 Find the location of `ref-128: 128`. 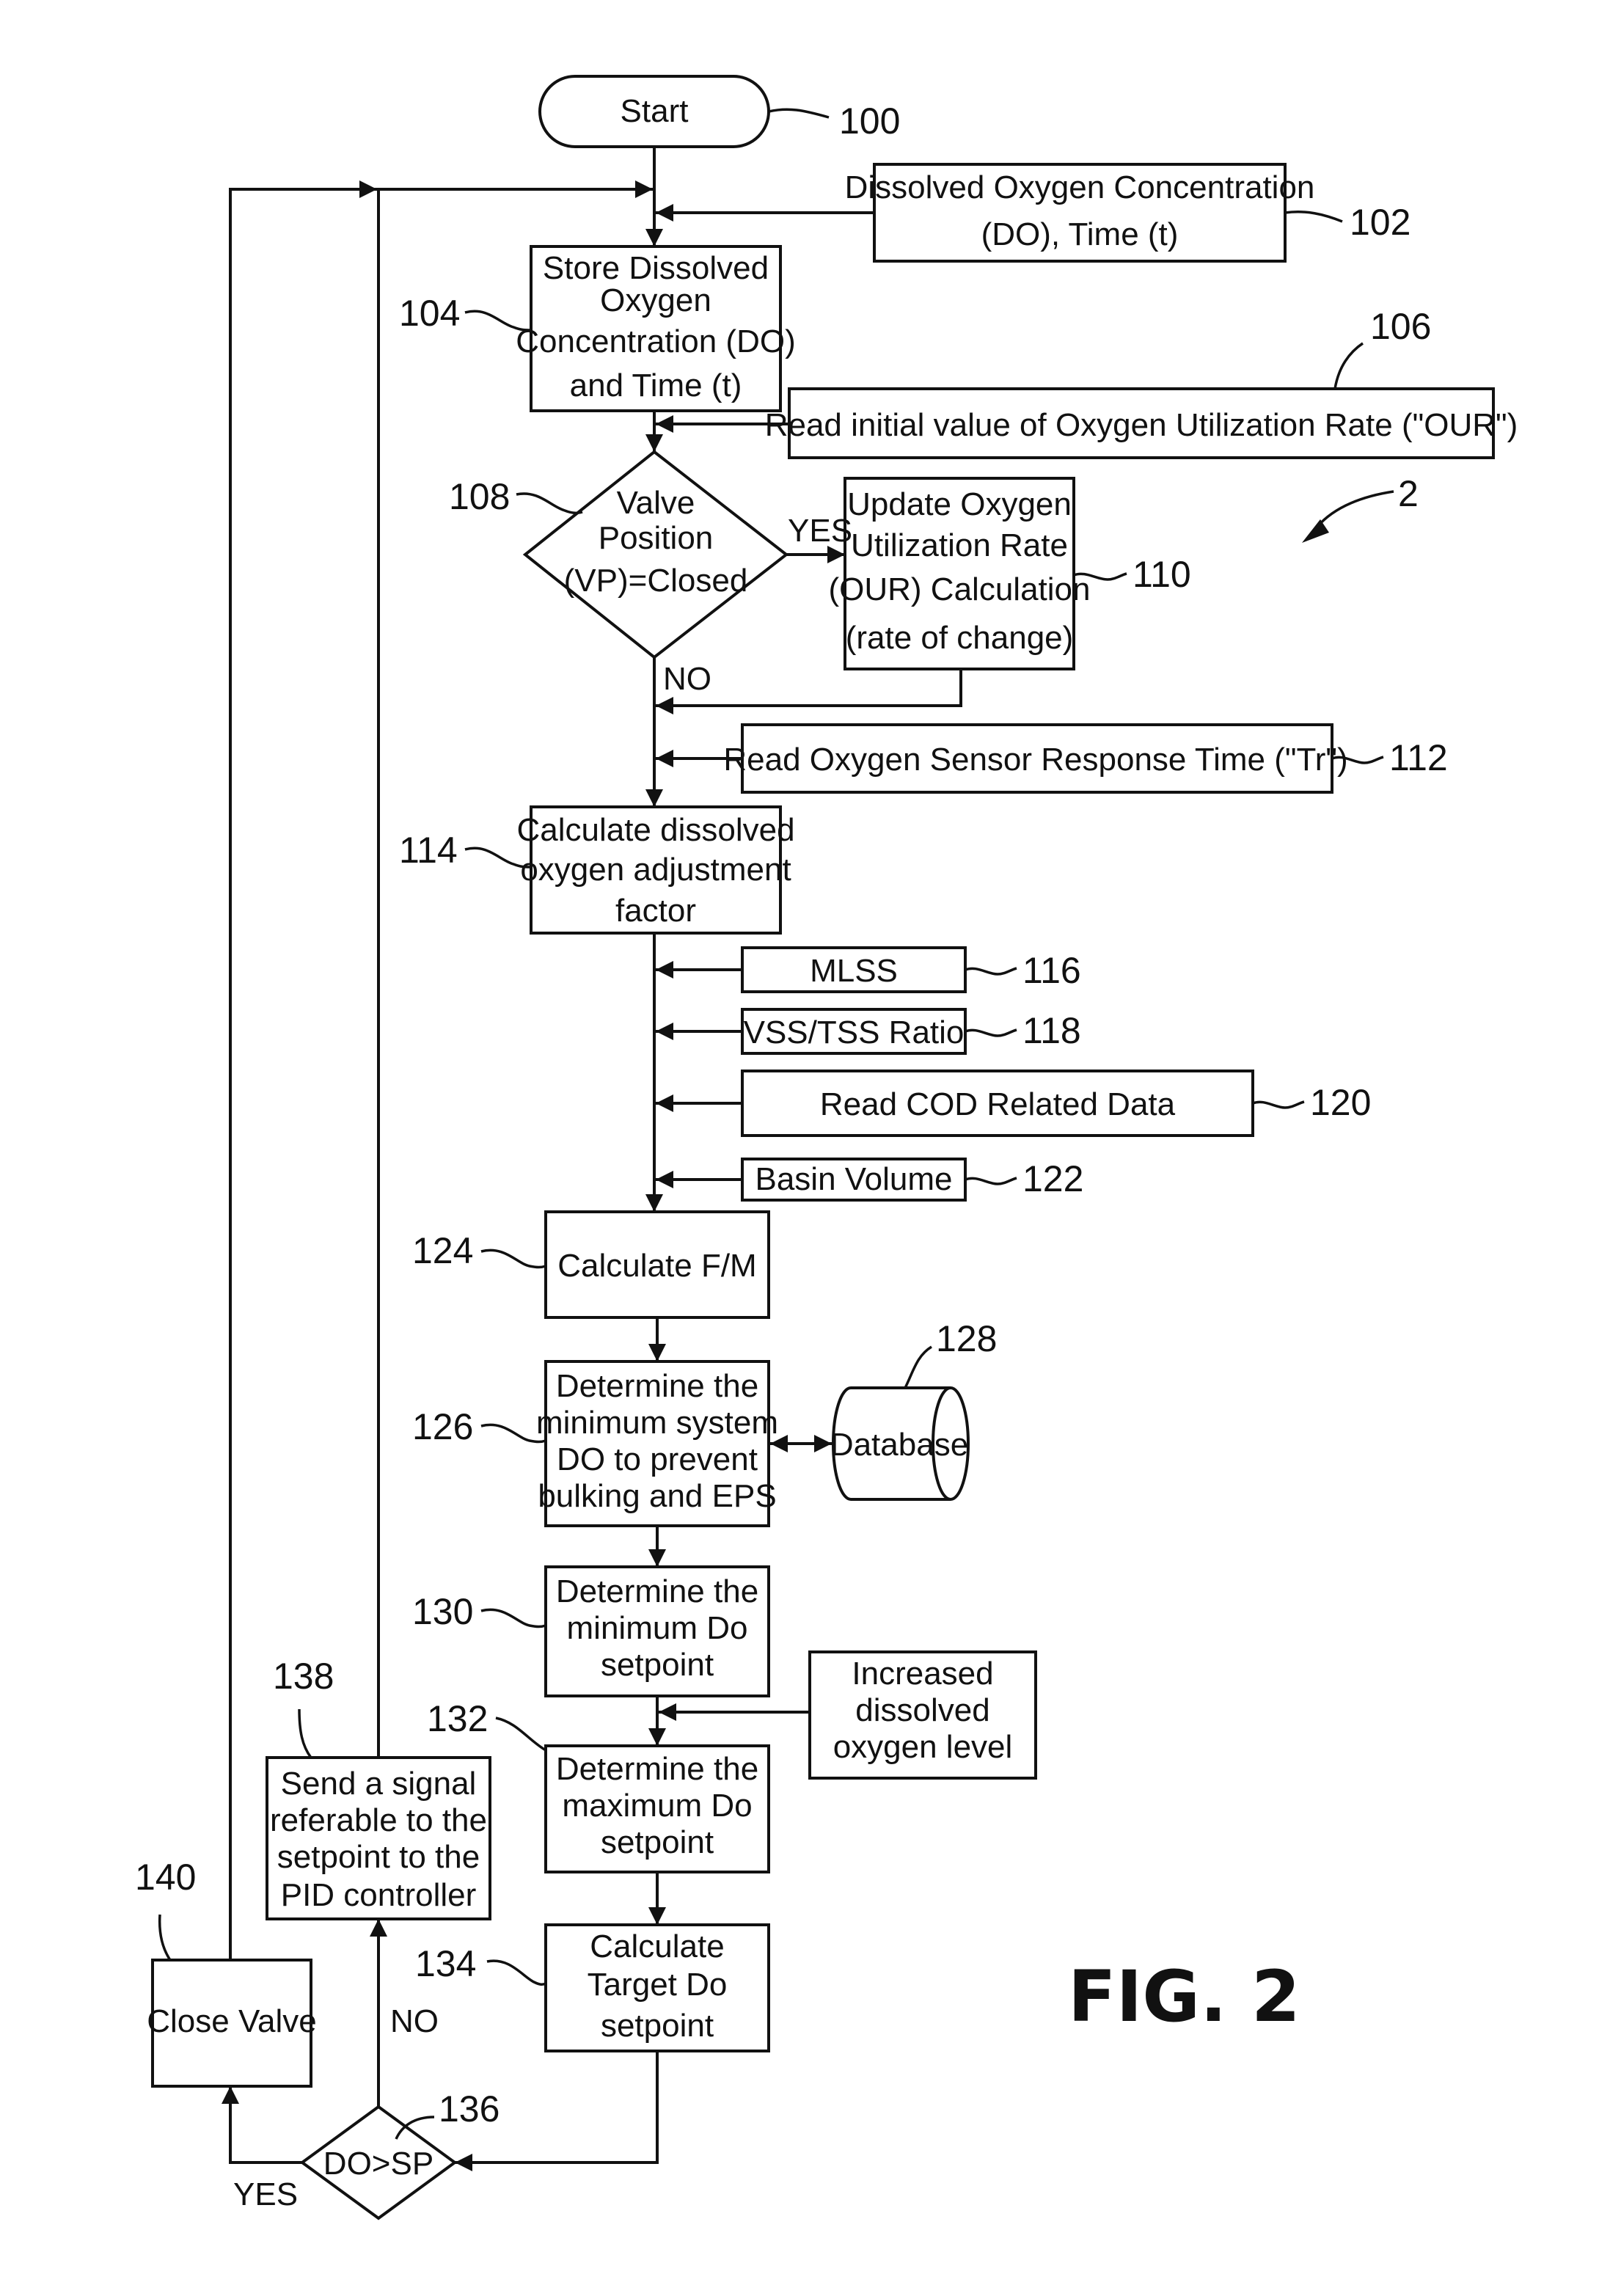

ref-128: 128 is located at coordinates (967, 1338).